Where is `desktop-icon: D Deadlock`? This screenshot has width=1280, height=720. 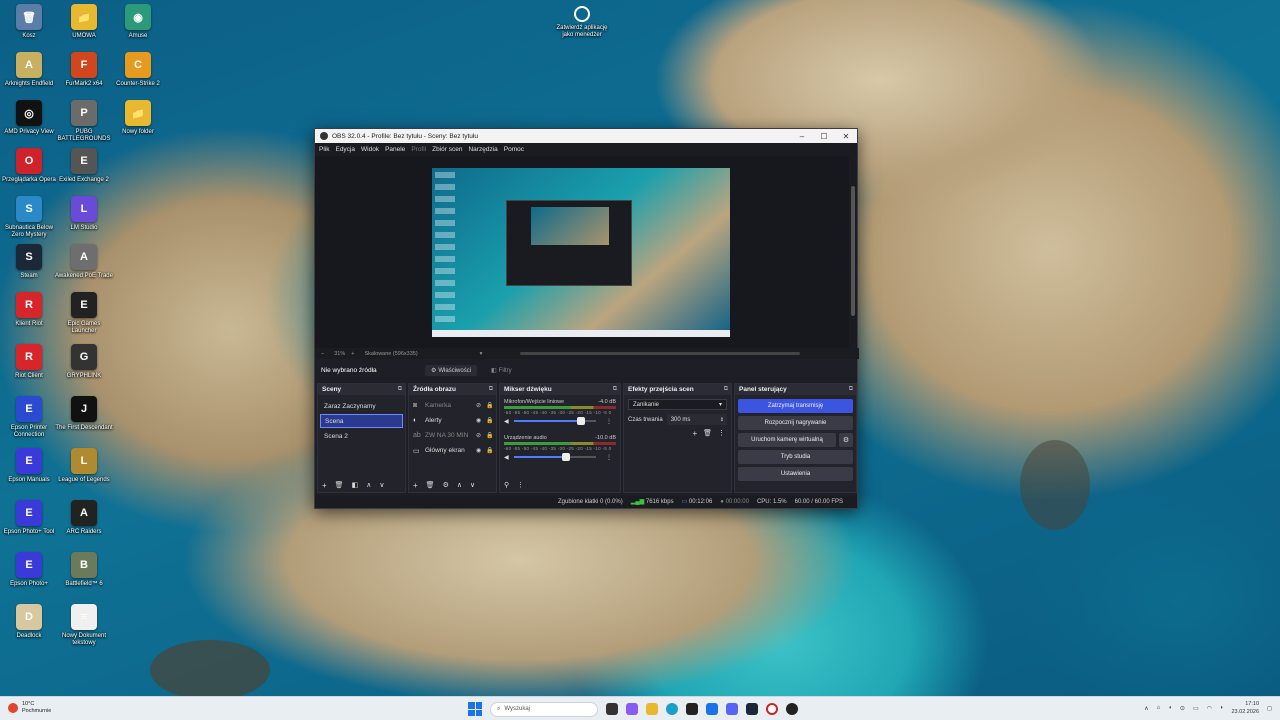
desktop-icon: D Deadlock is located at coordinates (29, 622).